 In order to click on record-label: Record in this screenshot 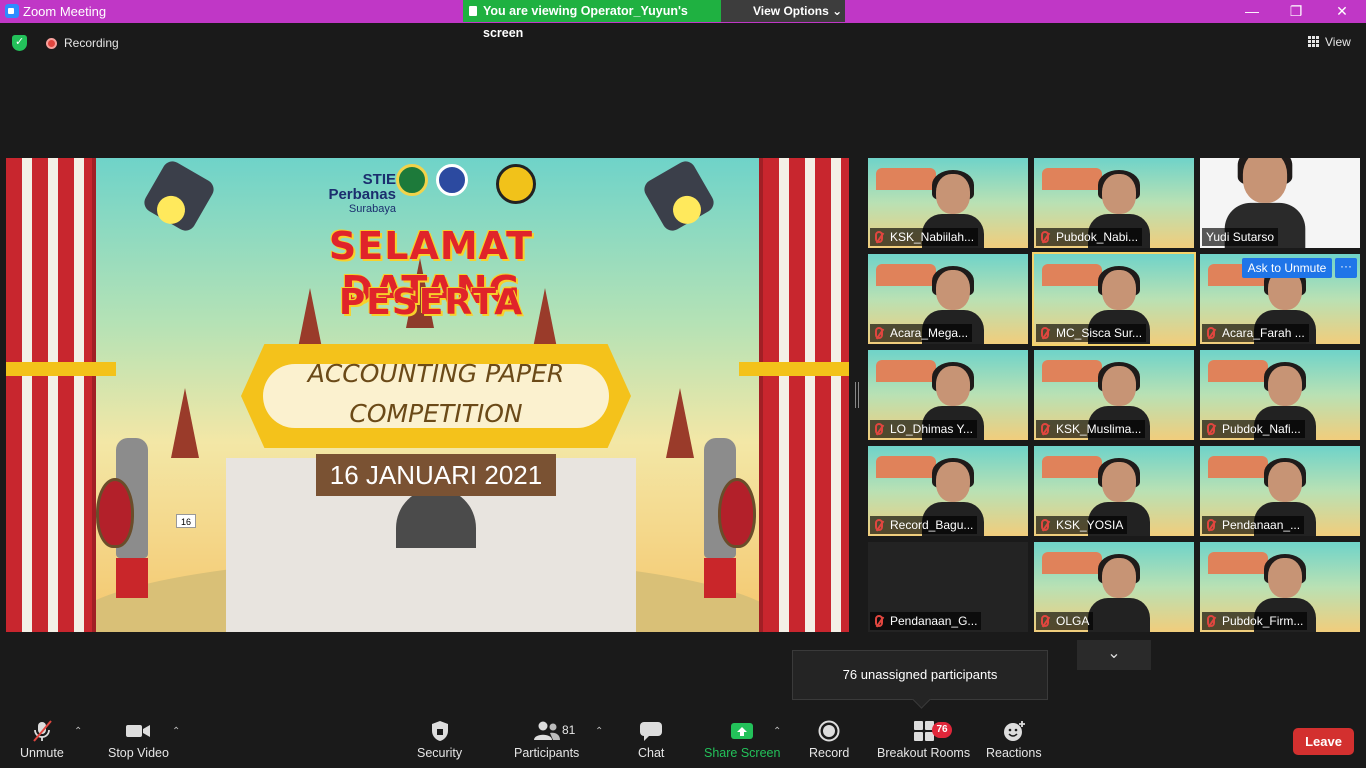, I will do `click(829, 753)`.